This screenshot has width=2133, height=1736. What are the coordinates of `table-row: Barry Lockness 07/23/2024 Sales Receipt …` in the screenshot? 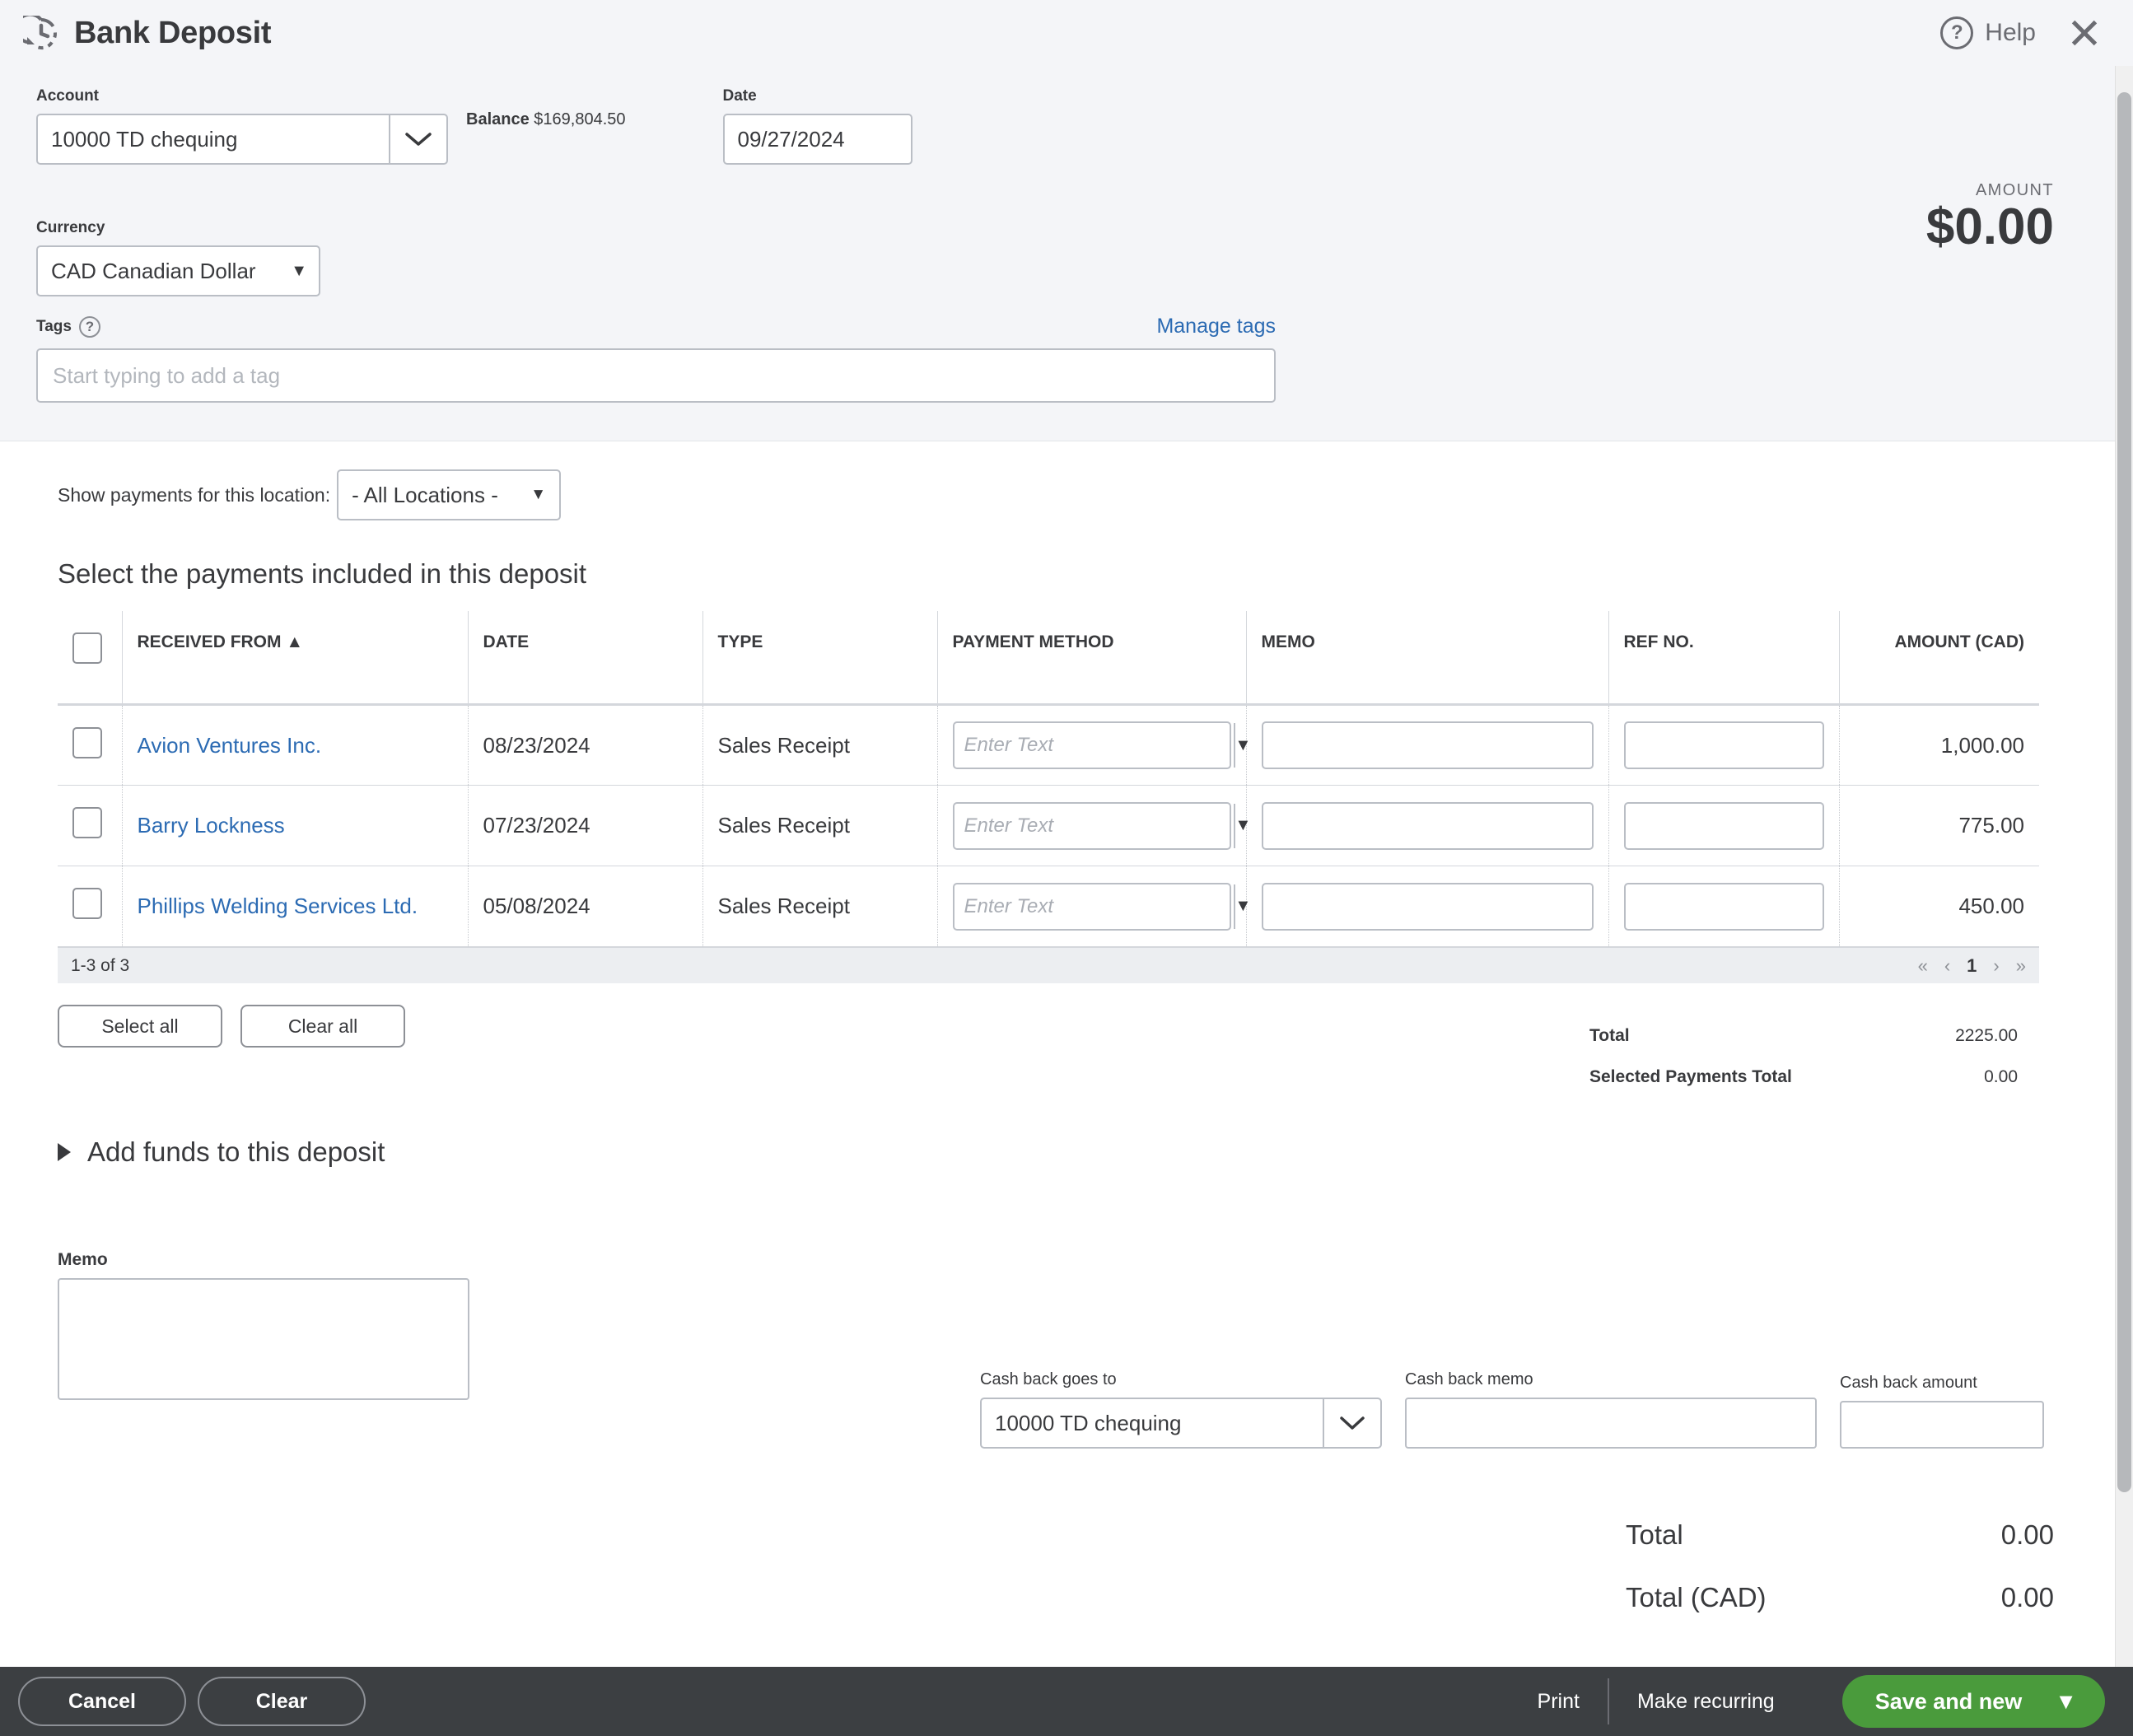 It's located at (1048, 825).